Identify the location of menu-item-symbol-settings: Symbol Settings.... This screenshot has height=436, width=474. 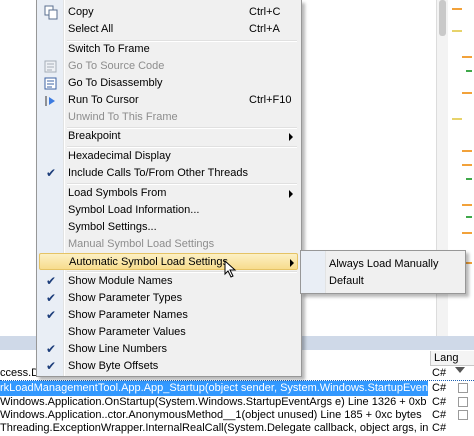
(168, 227).